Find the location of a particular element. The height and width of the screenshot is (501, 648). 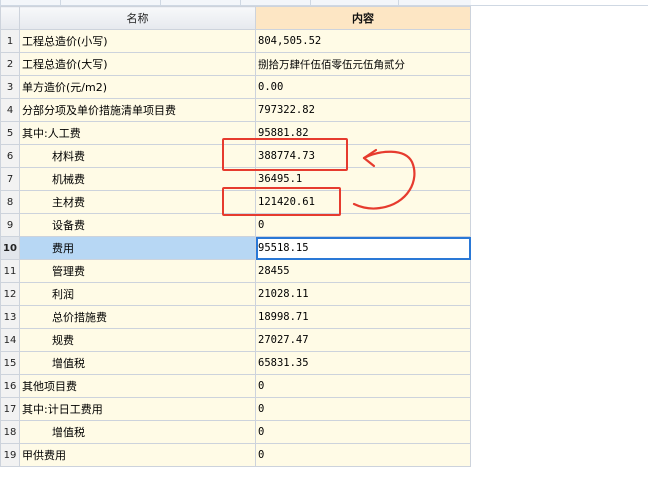

row-name-cell: 主材费 is located at coordinates (137, 202).